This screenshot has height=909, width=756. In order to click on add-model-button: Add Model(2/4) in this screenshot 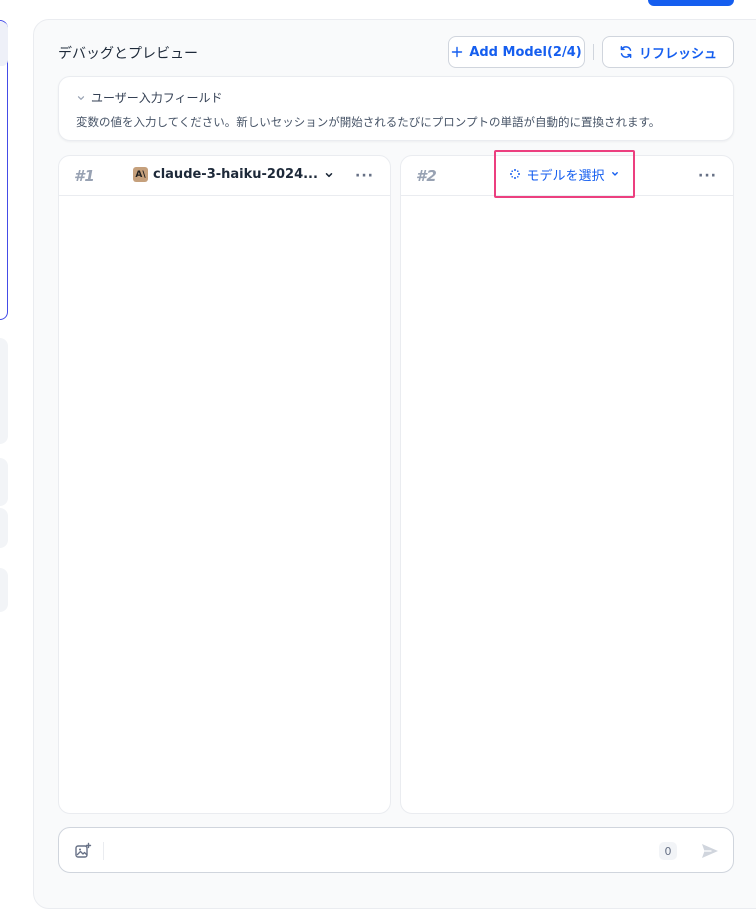, I will do `click(516, 52)`.